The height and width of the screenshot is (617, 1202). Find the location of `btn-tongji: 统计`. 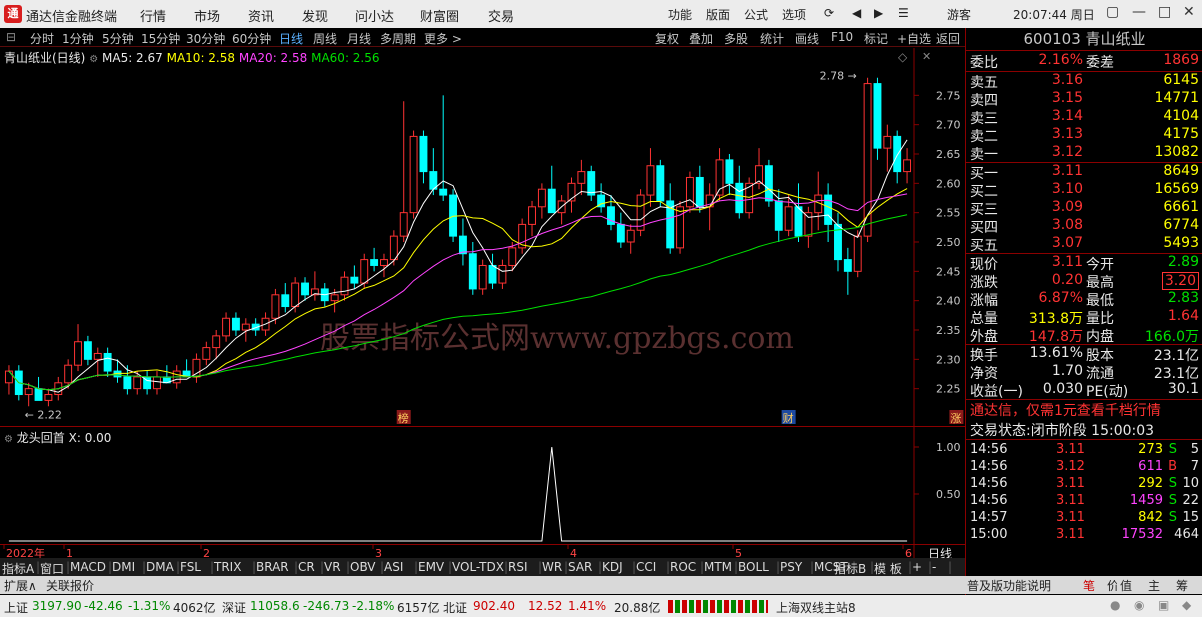

btn-tongji: 统计 is located at coordinates (772, 38).